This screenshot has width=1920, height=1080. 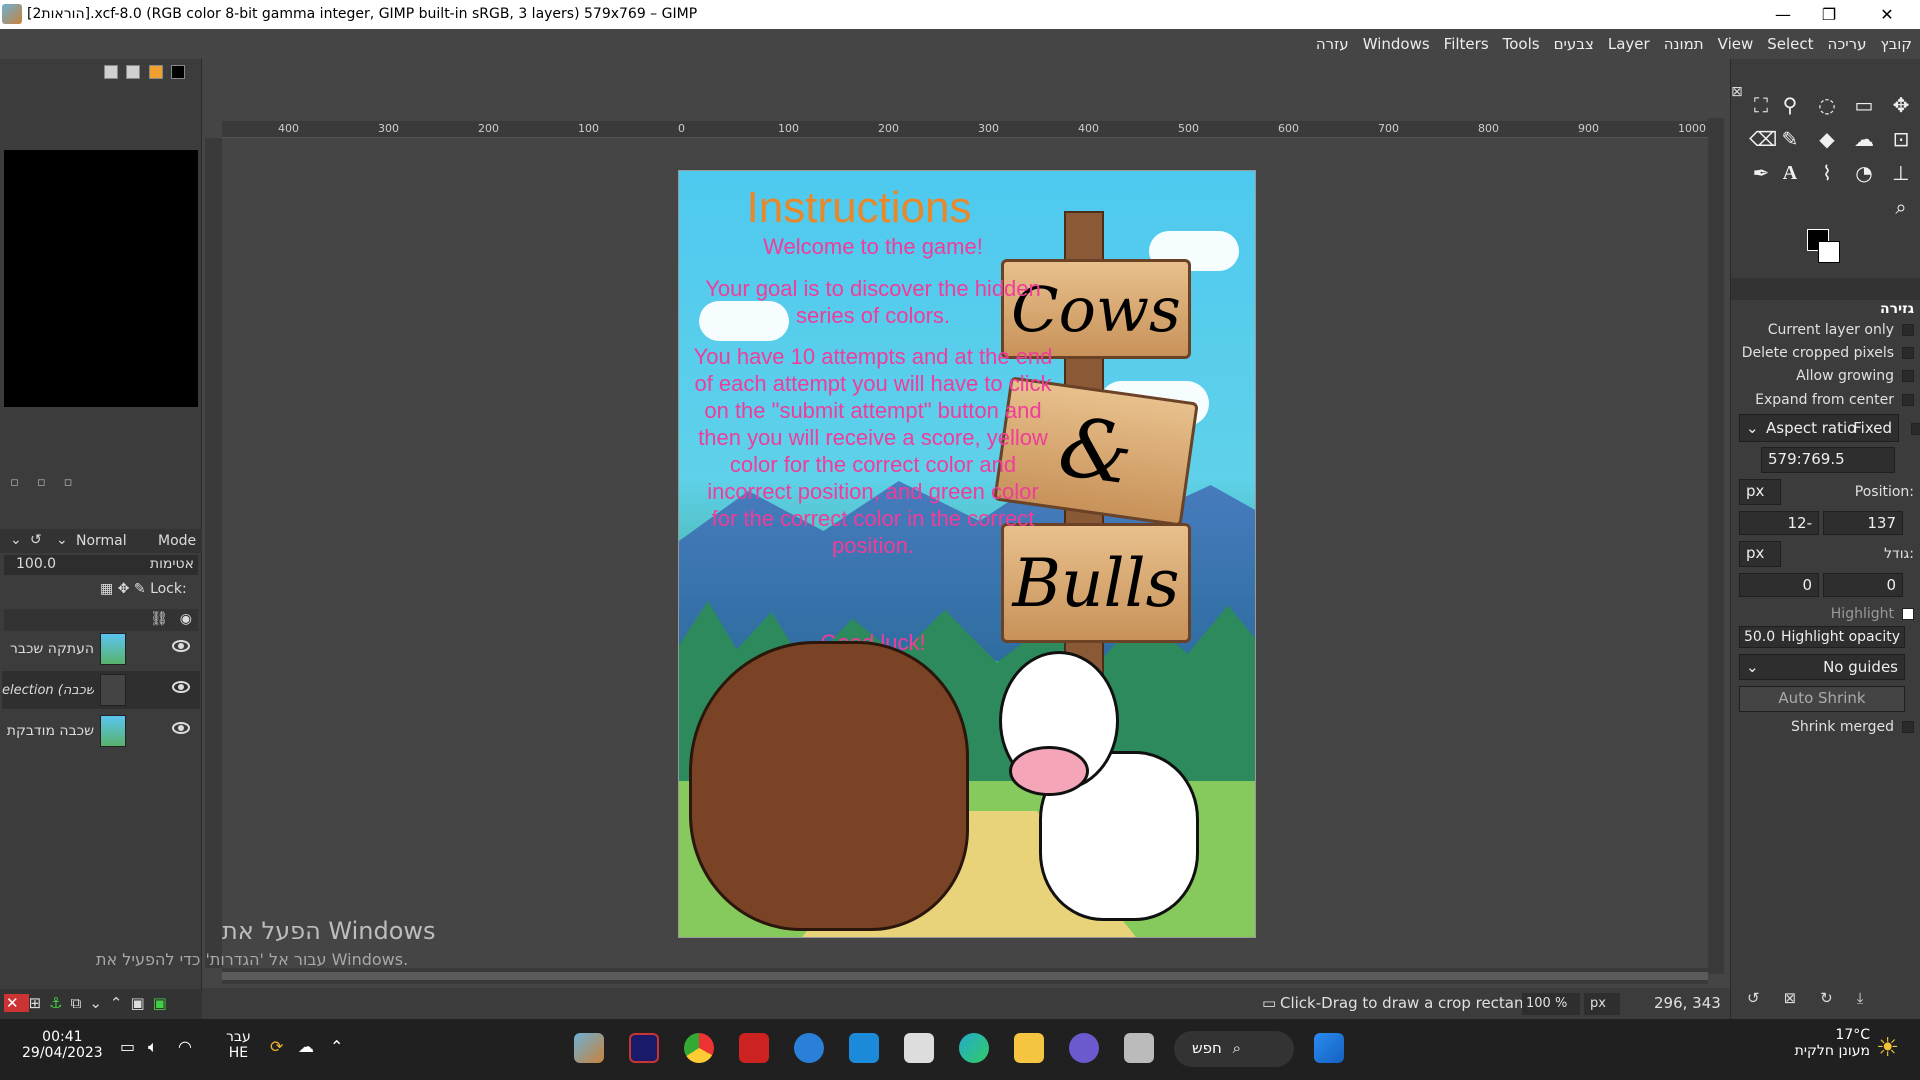 What do you see at coordinates (1765, 998) in the screenshot?
I see `save-options-icon: ↺` at bounding box center [1765, 998].